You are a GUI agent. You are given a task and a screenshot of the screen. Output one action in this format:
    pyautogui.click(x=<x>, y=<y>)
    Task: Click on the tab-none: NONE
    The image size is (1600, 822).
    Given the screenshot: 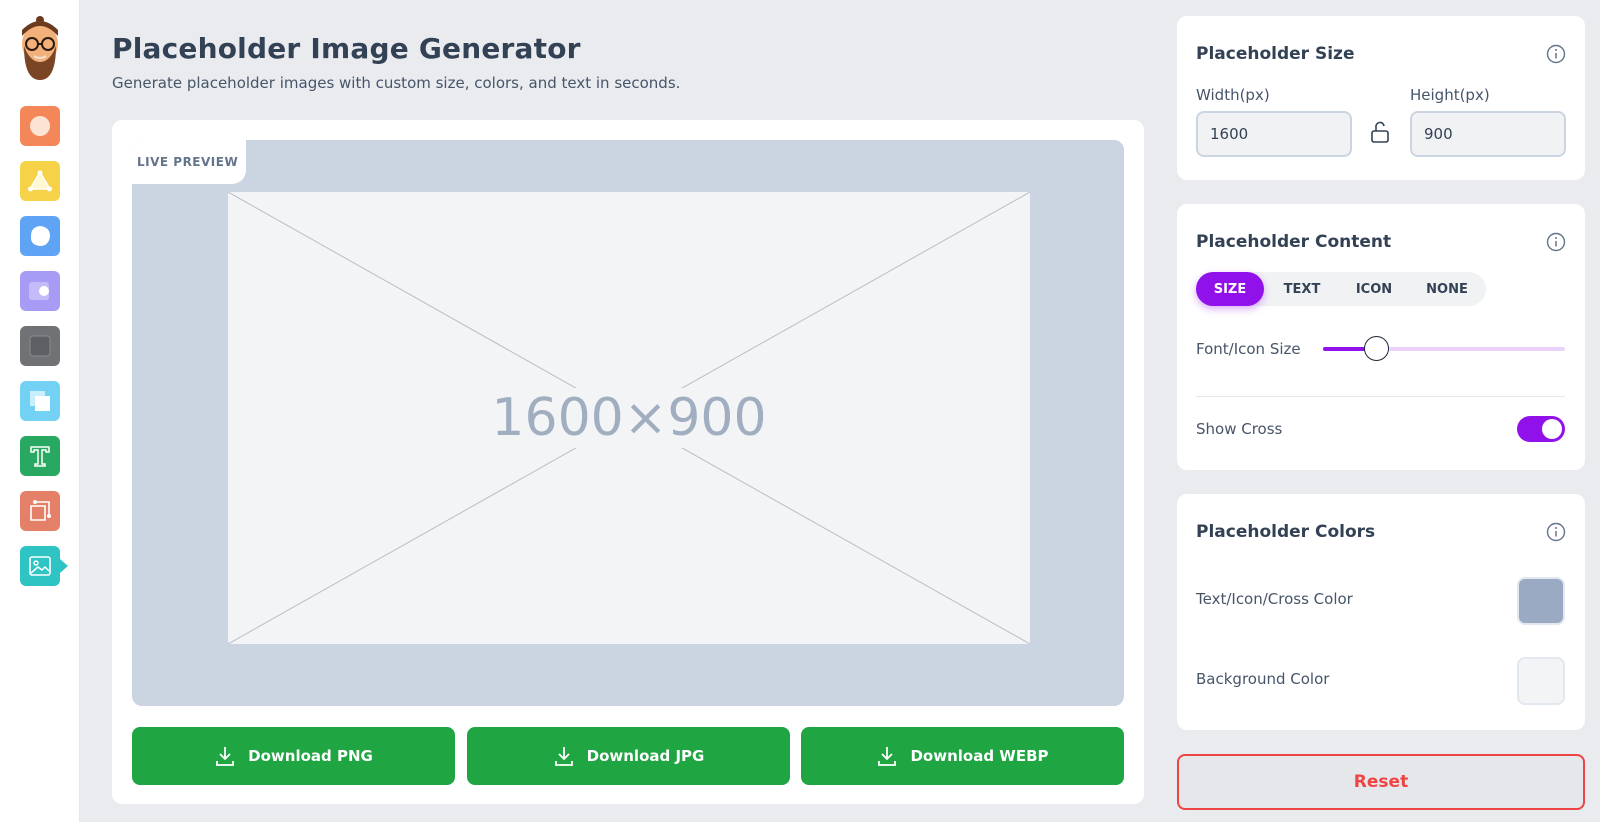 What is the action you would take?
    pyautogui.click(x=1447, y=289)
    